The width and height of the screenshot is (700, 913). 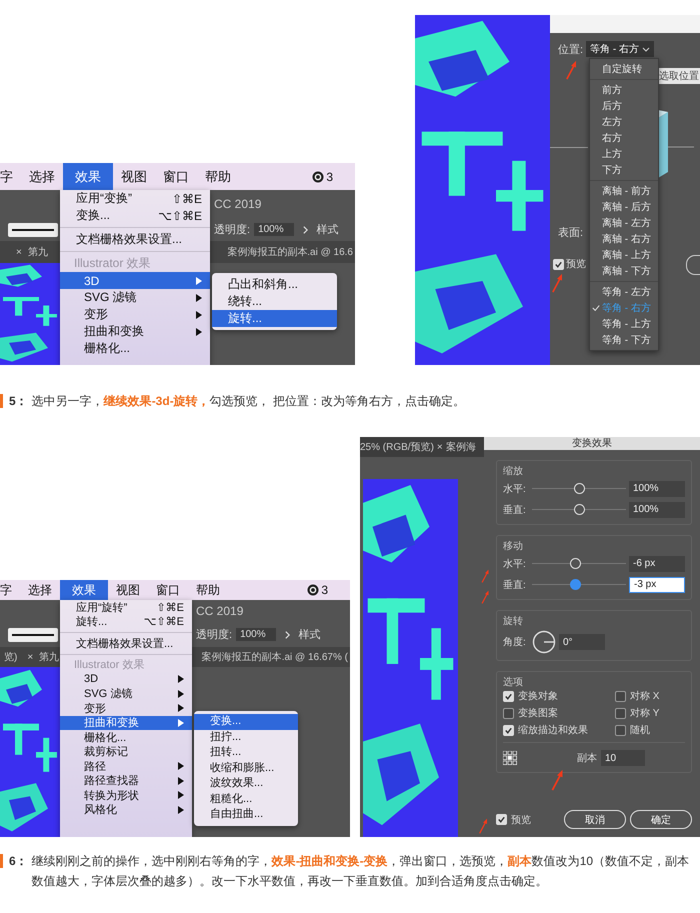 What do you see at coordinates (624, 170) in the screenshot?
I see `dropdown-option: 下方` at bounding box center [624, 170].